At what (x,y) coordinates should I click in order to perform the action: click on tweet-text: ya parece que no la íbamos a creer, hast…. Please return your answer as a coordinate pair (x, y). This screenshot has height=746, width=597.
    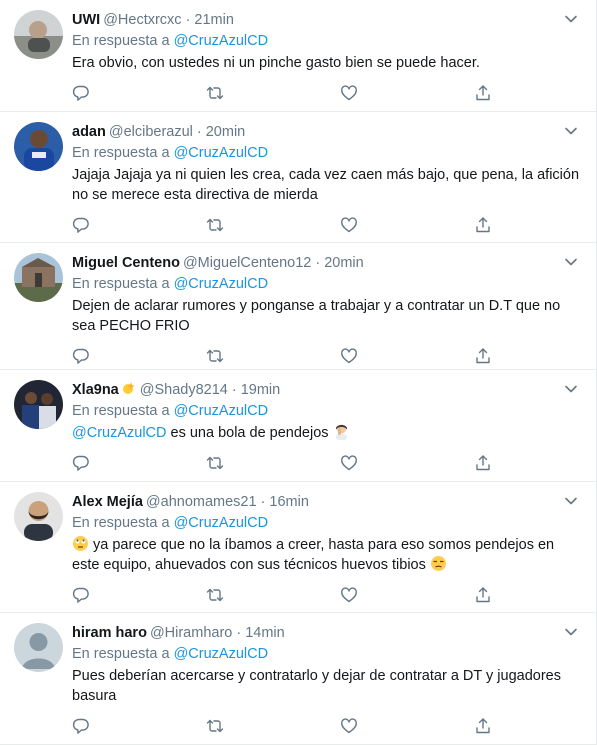
    Looking at the image, I should click on (326, 555).